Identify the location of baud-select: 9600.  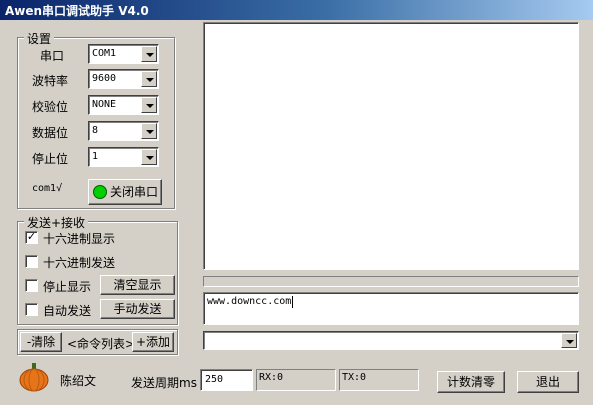
(123, 79).